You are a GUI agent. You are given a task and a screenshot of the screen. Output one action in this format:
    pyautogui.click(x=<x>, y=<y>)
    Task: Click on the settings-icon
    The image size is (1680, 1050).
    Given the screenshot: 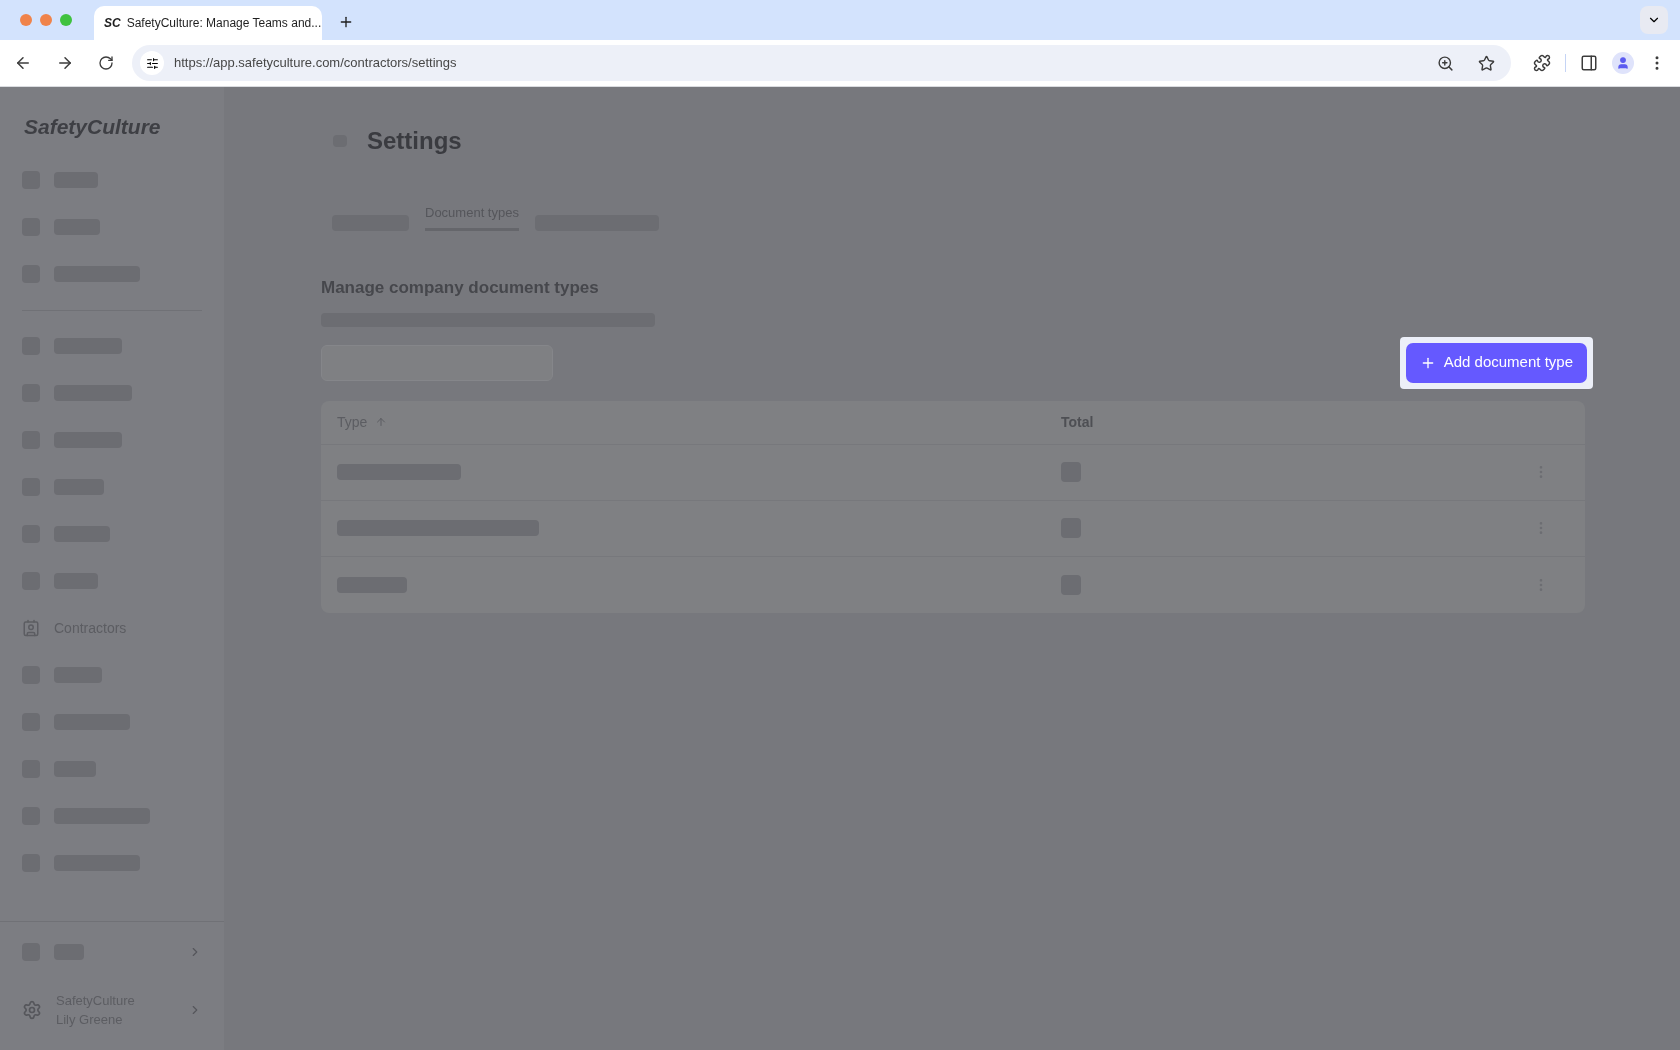 What is the action you would take?
    pyautogui.click(x=32, y=1010)
    